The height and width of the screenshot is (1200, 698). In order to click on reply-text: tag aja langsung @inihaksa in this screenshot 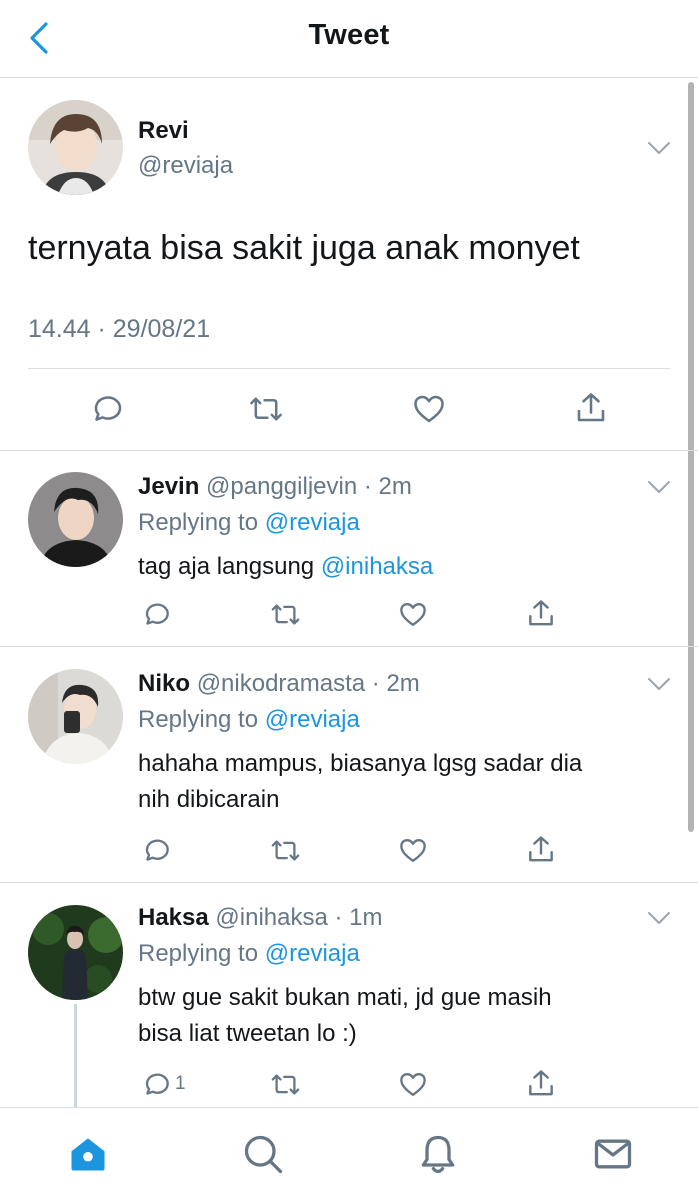, I will do `click(408, 567)`.